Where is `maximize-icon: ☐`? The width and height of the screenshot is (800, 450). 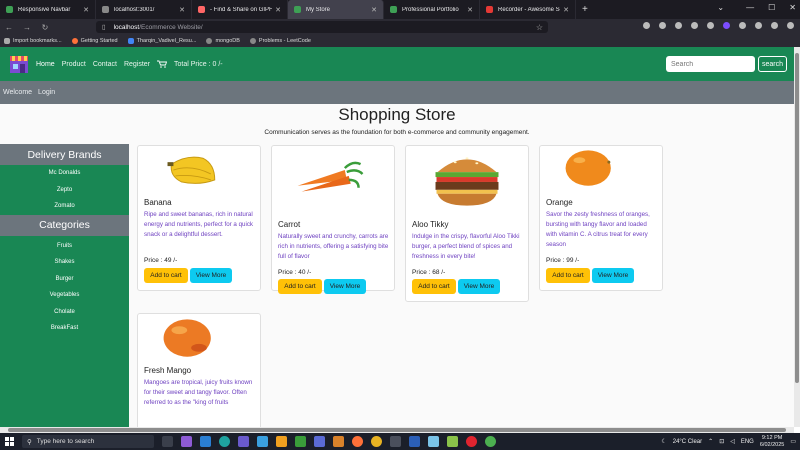
maximize-icon: ☐ is located at coordinates (771, 7).